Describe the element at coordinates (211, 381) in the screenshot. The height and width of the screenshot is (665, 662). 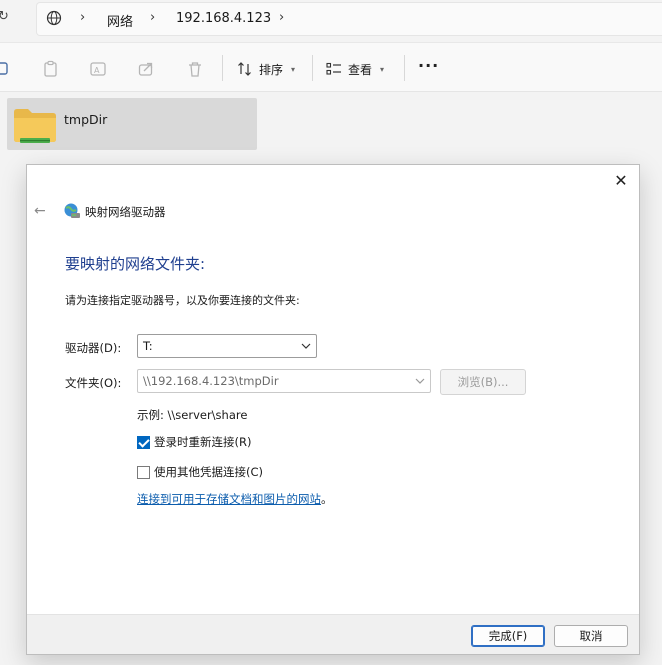
I see `folder-path-value: \\192.168.4.123\tmpDir` at that location.